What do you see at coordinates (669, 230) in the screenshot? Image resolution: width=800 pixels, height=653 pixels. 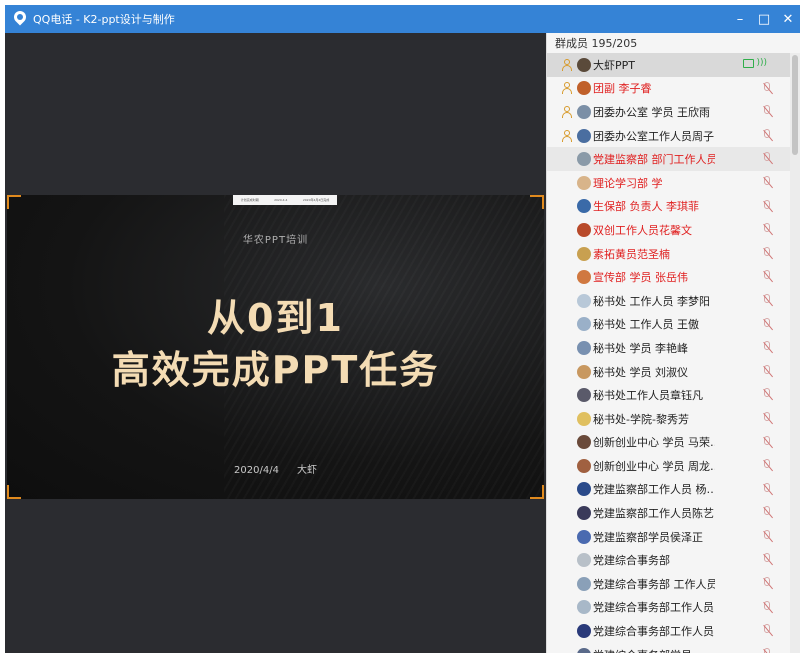 I see `member-row: 双创工作人员花馨文` at bounding box center [669, 230].